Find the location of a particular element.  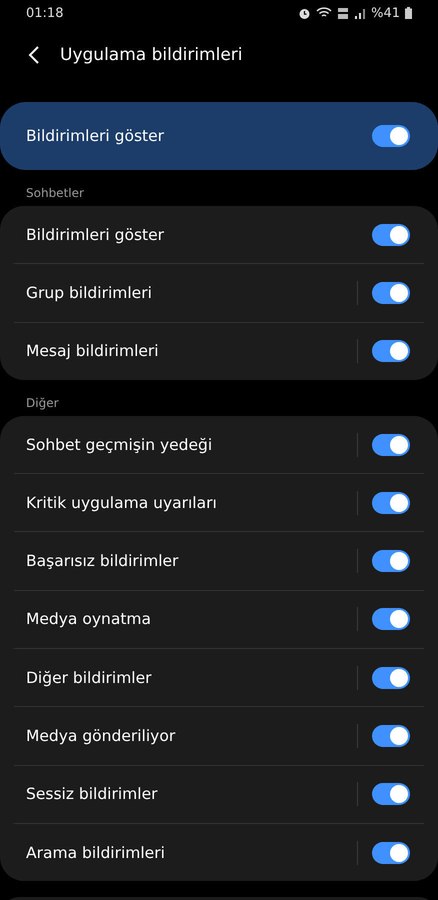

setting-label: Bildirimleri göster is located at coordinates (199, 235).